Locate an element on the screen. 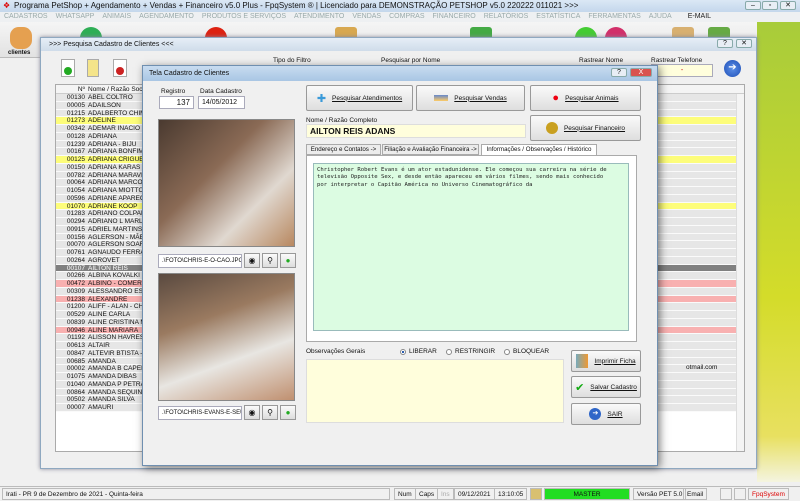  menu-item-relat-rios: RELATÓRIOS is located at coordinates (506, 16).